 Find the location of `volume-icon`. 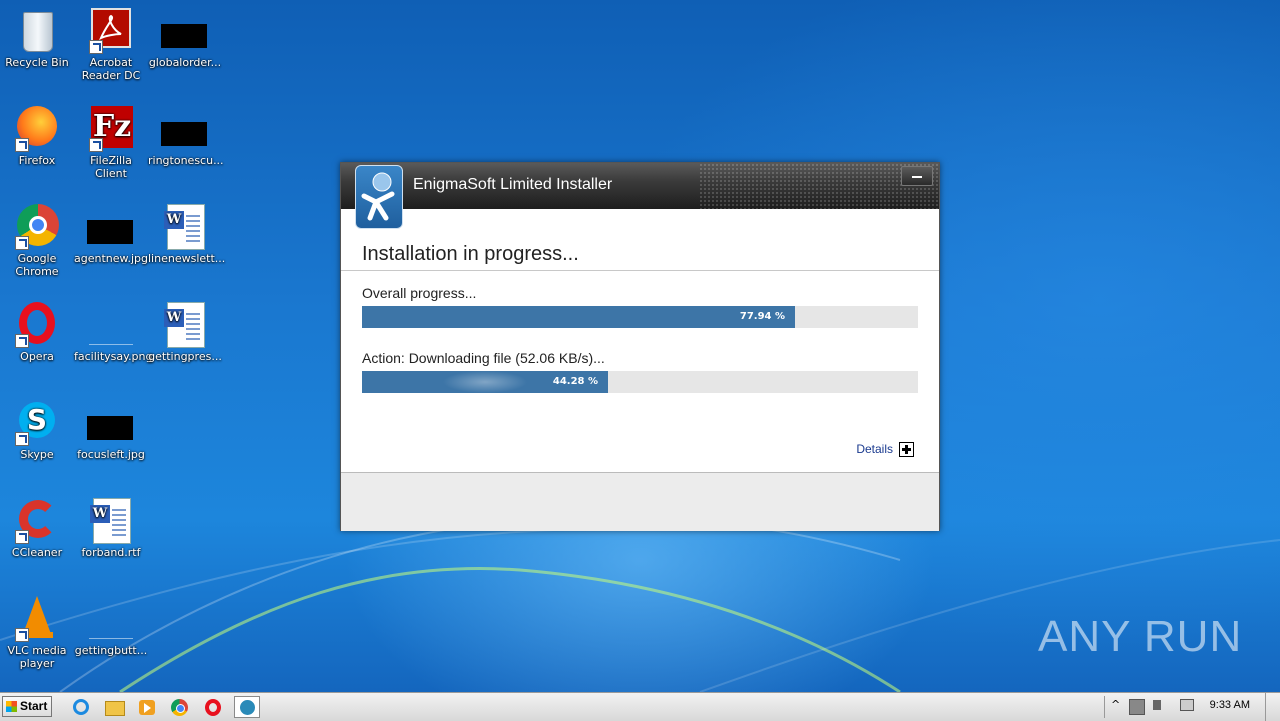

volume-icon is located at coordinates (1157, 705).